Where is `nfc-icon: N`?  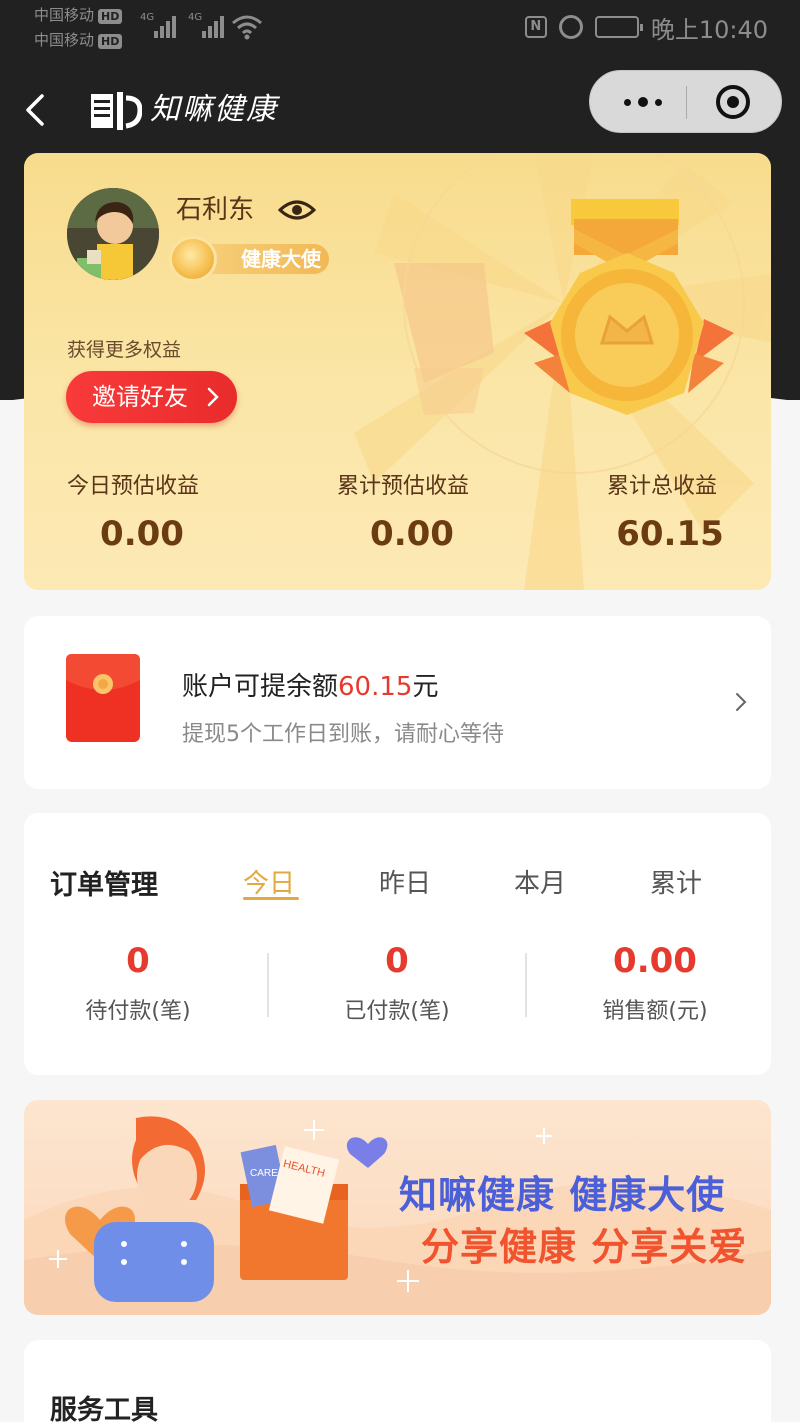
nfc-icon: N is located at coordinates (535, 27).